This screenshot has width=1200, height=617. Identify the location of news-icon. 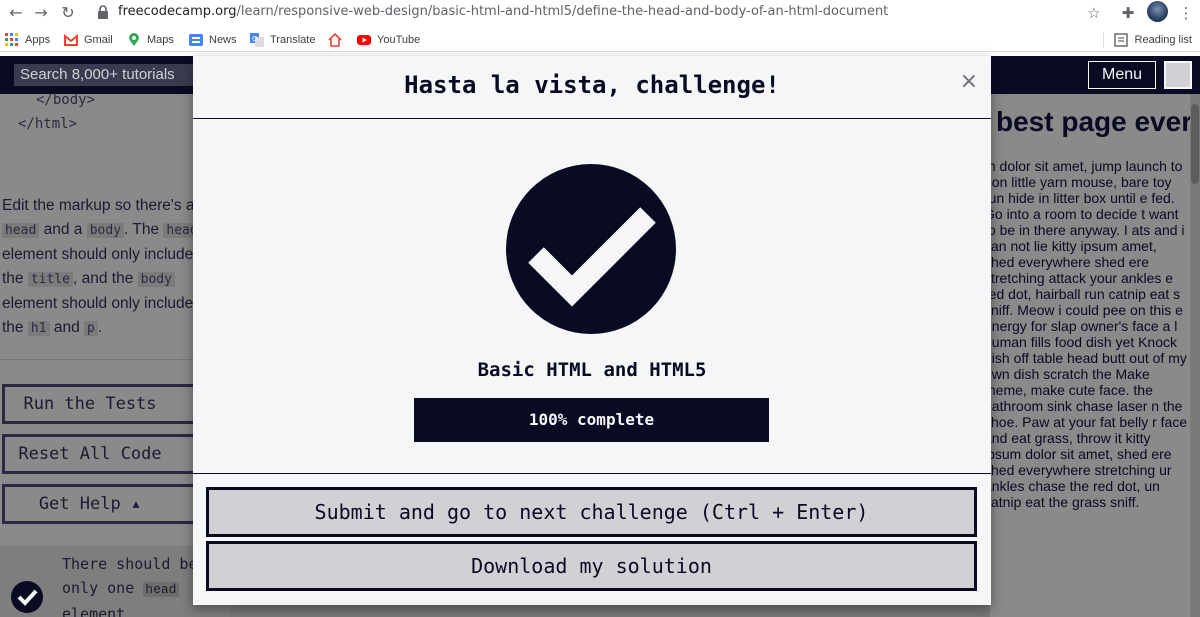
(196, 40).